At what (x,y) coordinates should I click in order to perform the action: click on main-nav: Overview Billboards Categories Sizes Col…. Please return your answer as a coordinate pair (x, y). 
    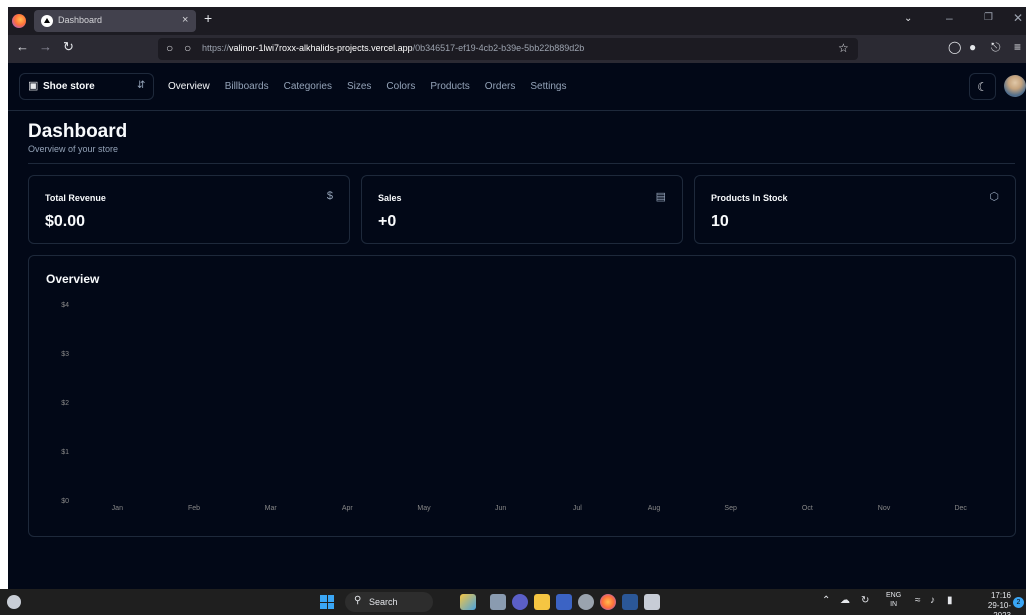
    Looking at the image, I should click on (375, 86).